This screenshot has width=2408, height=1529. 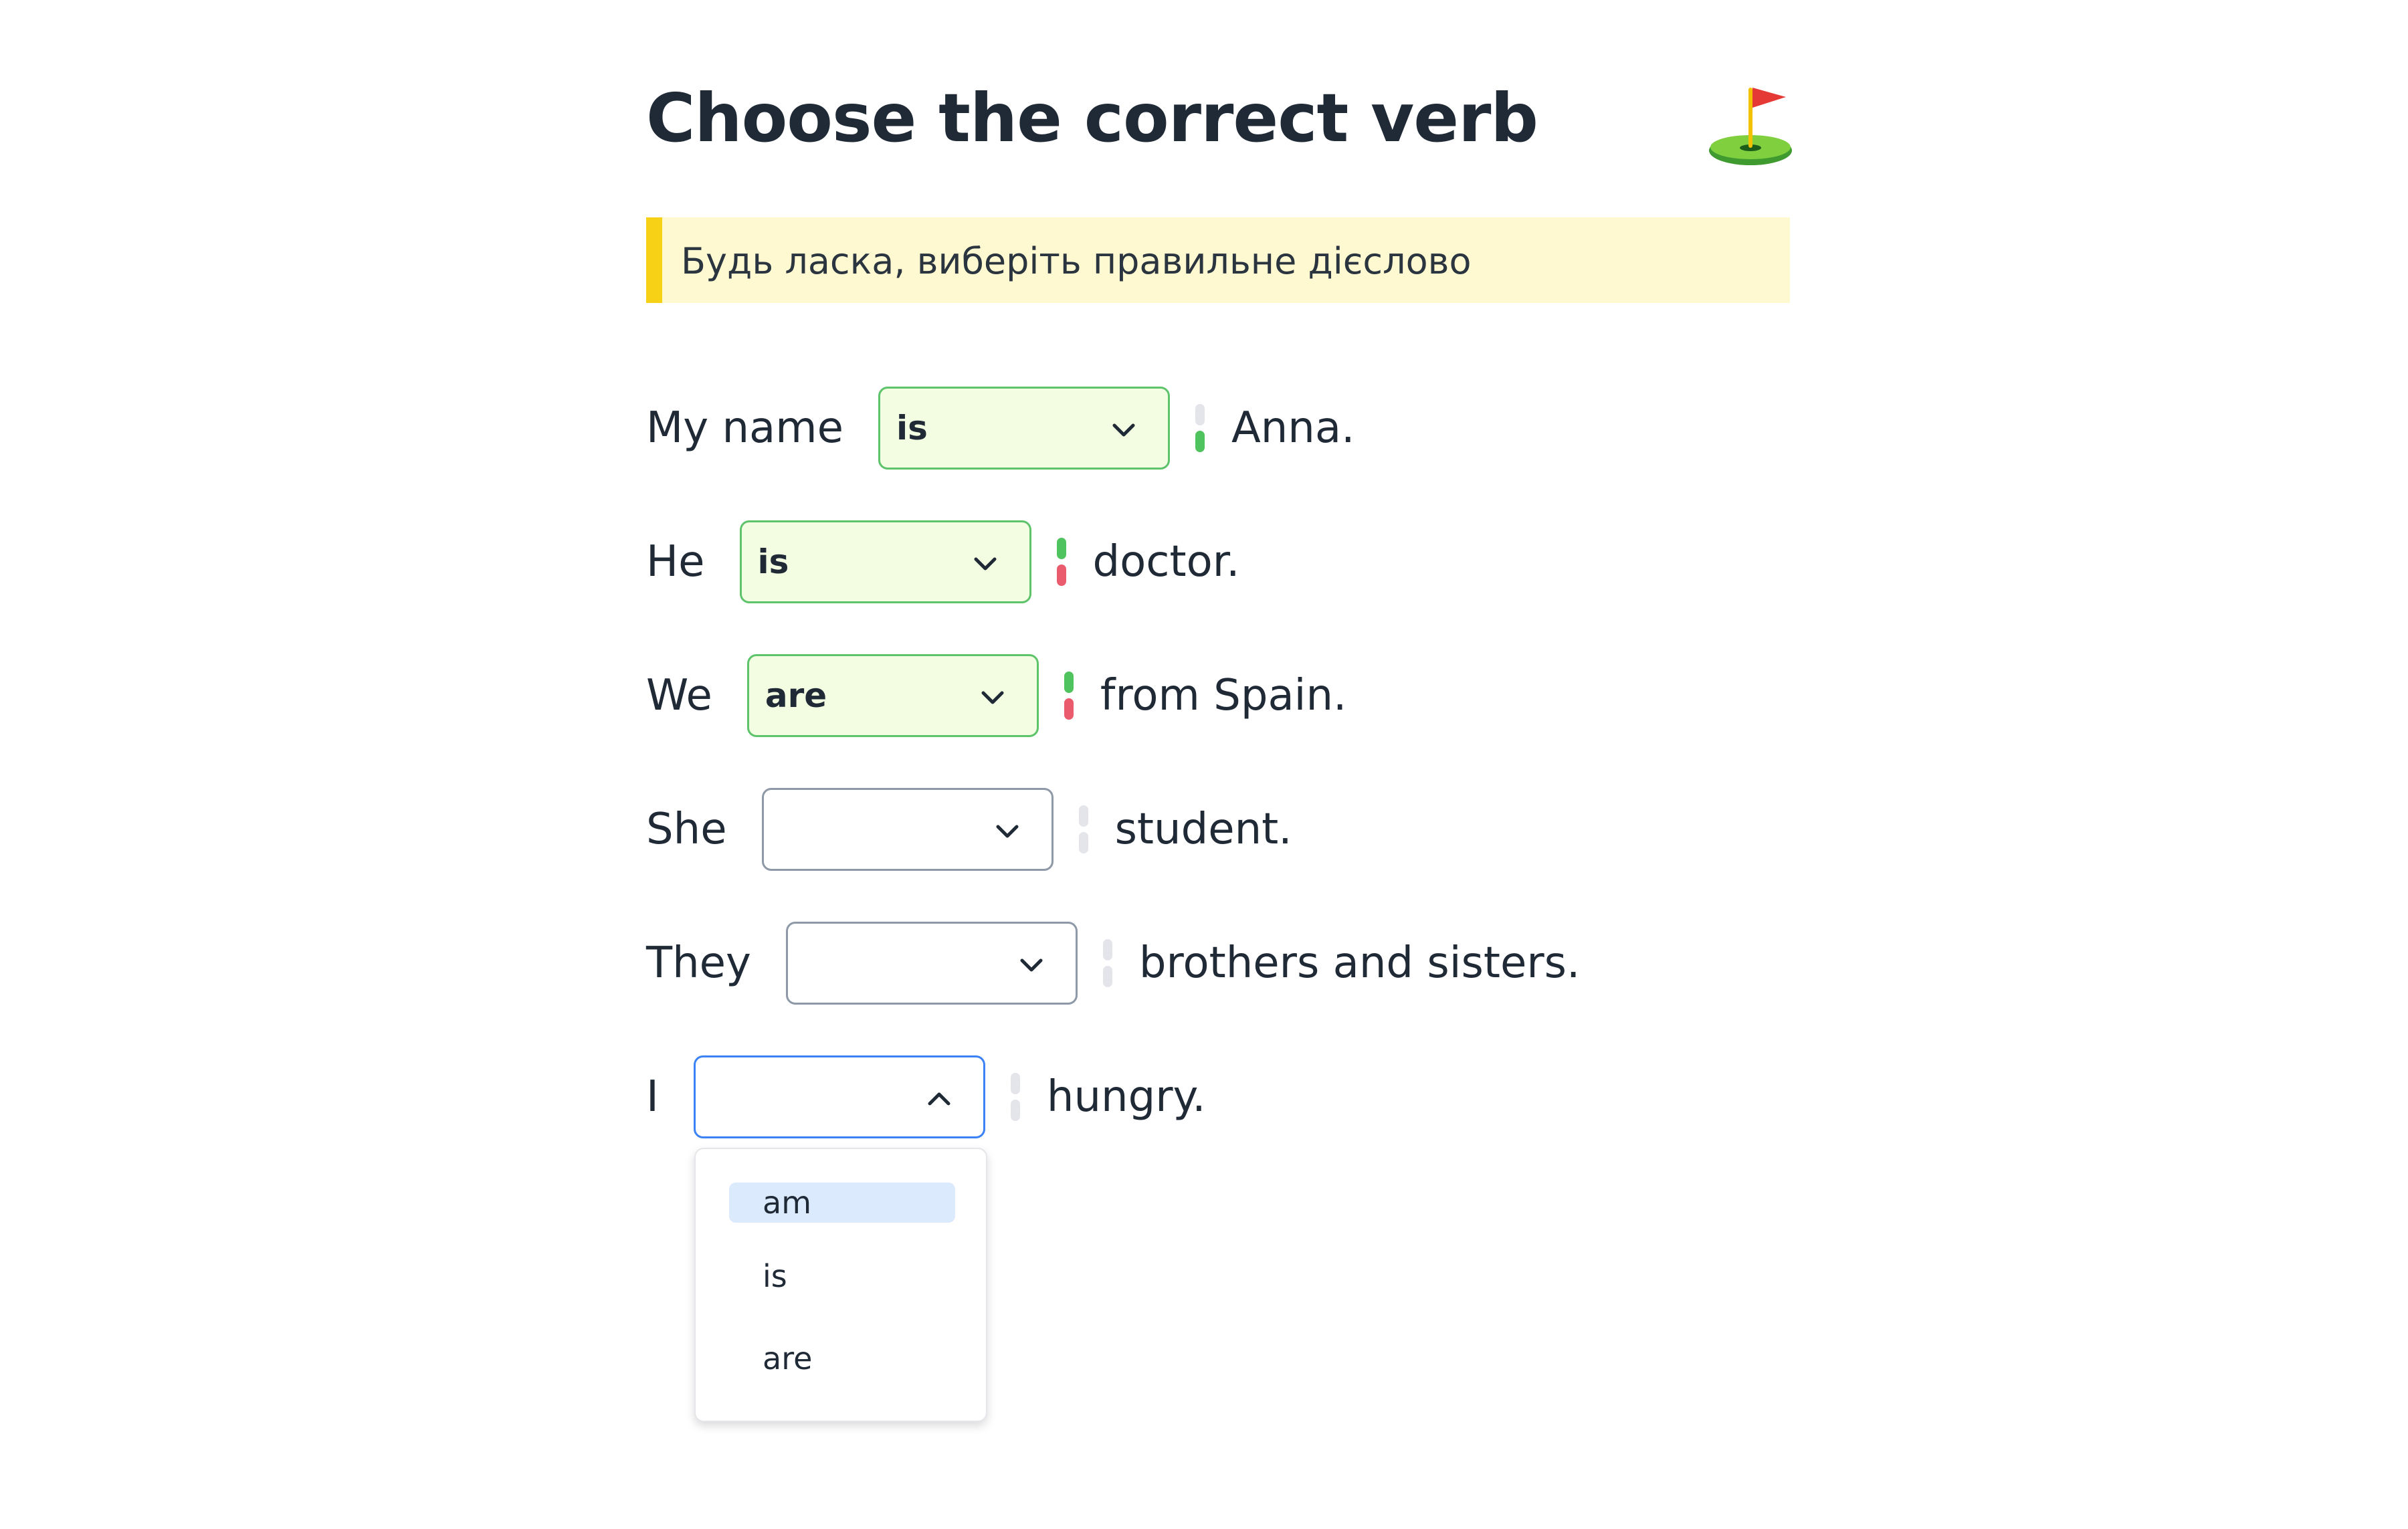 What do you see at coordinates (1076, 261) in the screenshot?
I see `instruction-text: Будь ласка, виберіть правильне дієслово` at bounding box center [1076, 261].